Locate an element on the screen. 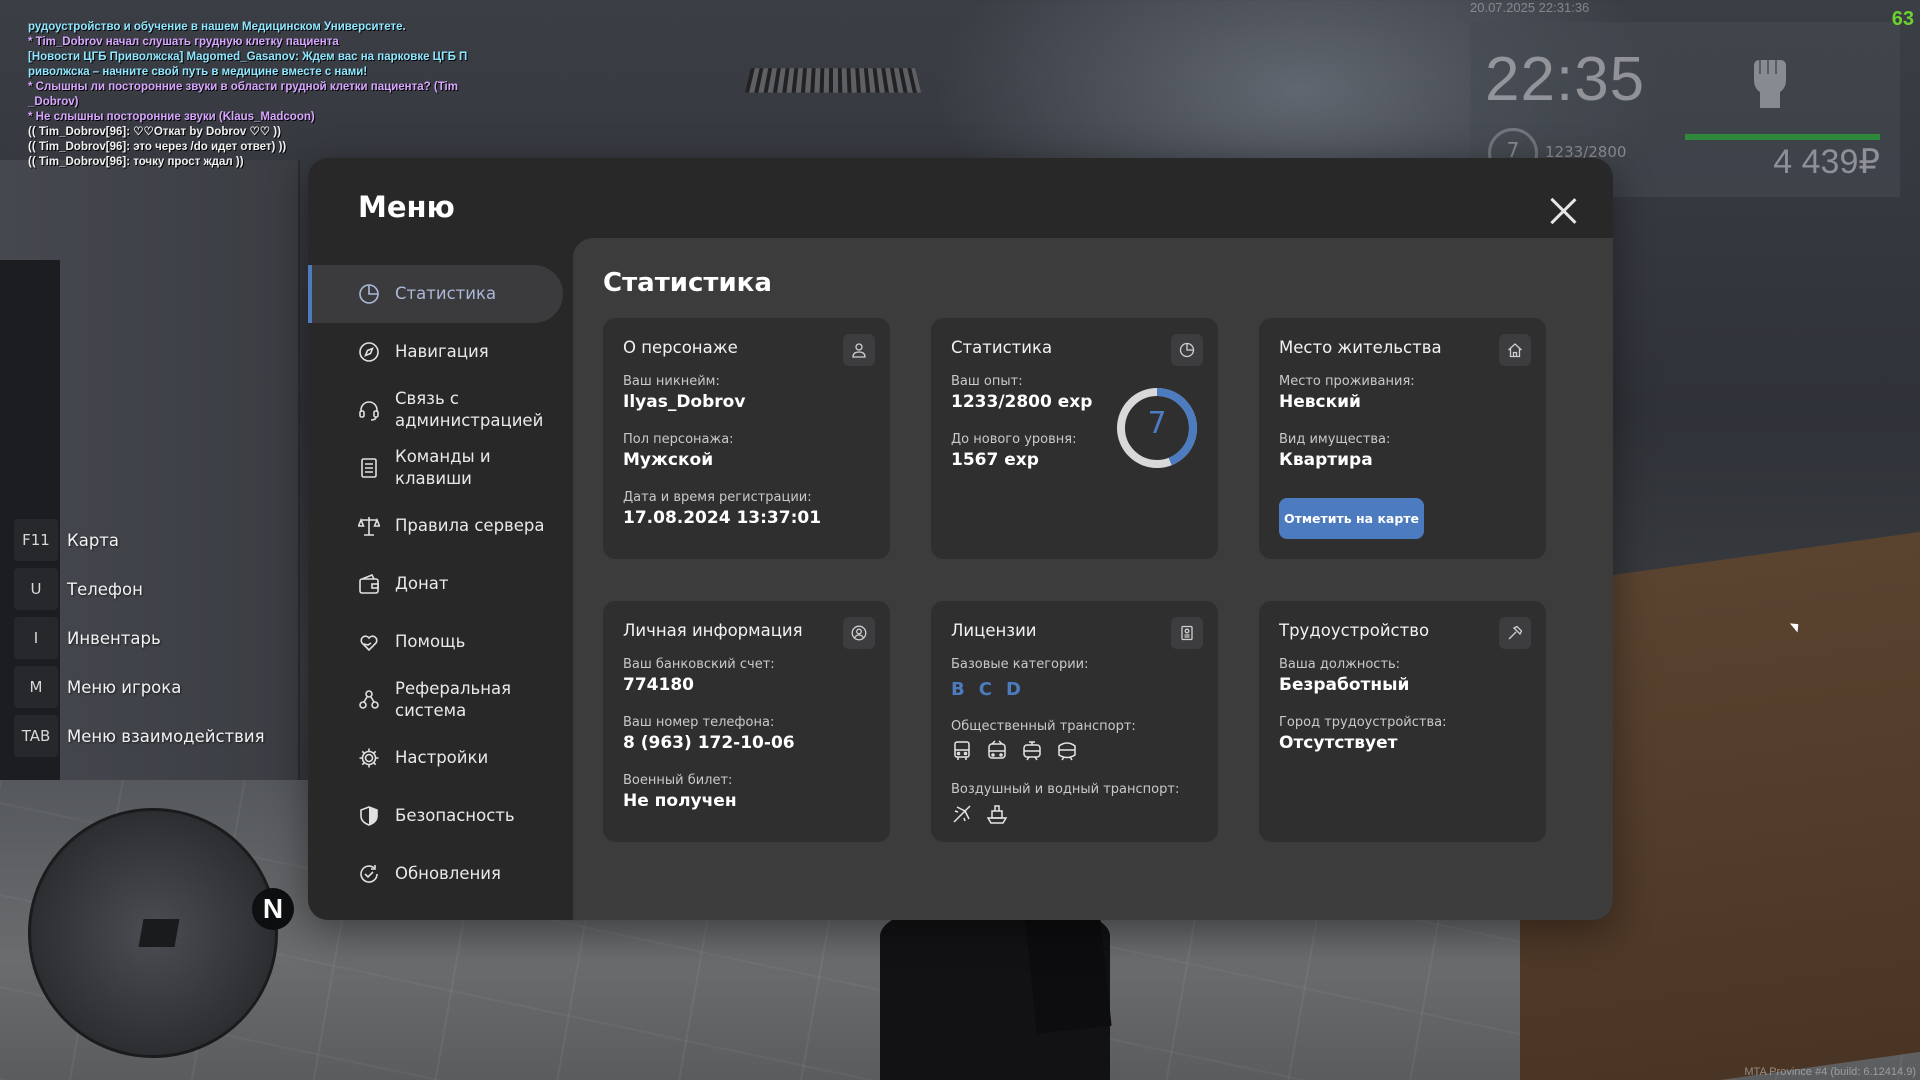 The image size is (1920, 1080). hotkey-phone: U Телефон is located at coordinates (139, 589).